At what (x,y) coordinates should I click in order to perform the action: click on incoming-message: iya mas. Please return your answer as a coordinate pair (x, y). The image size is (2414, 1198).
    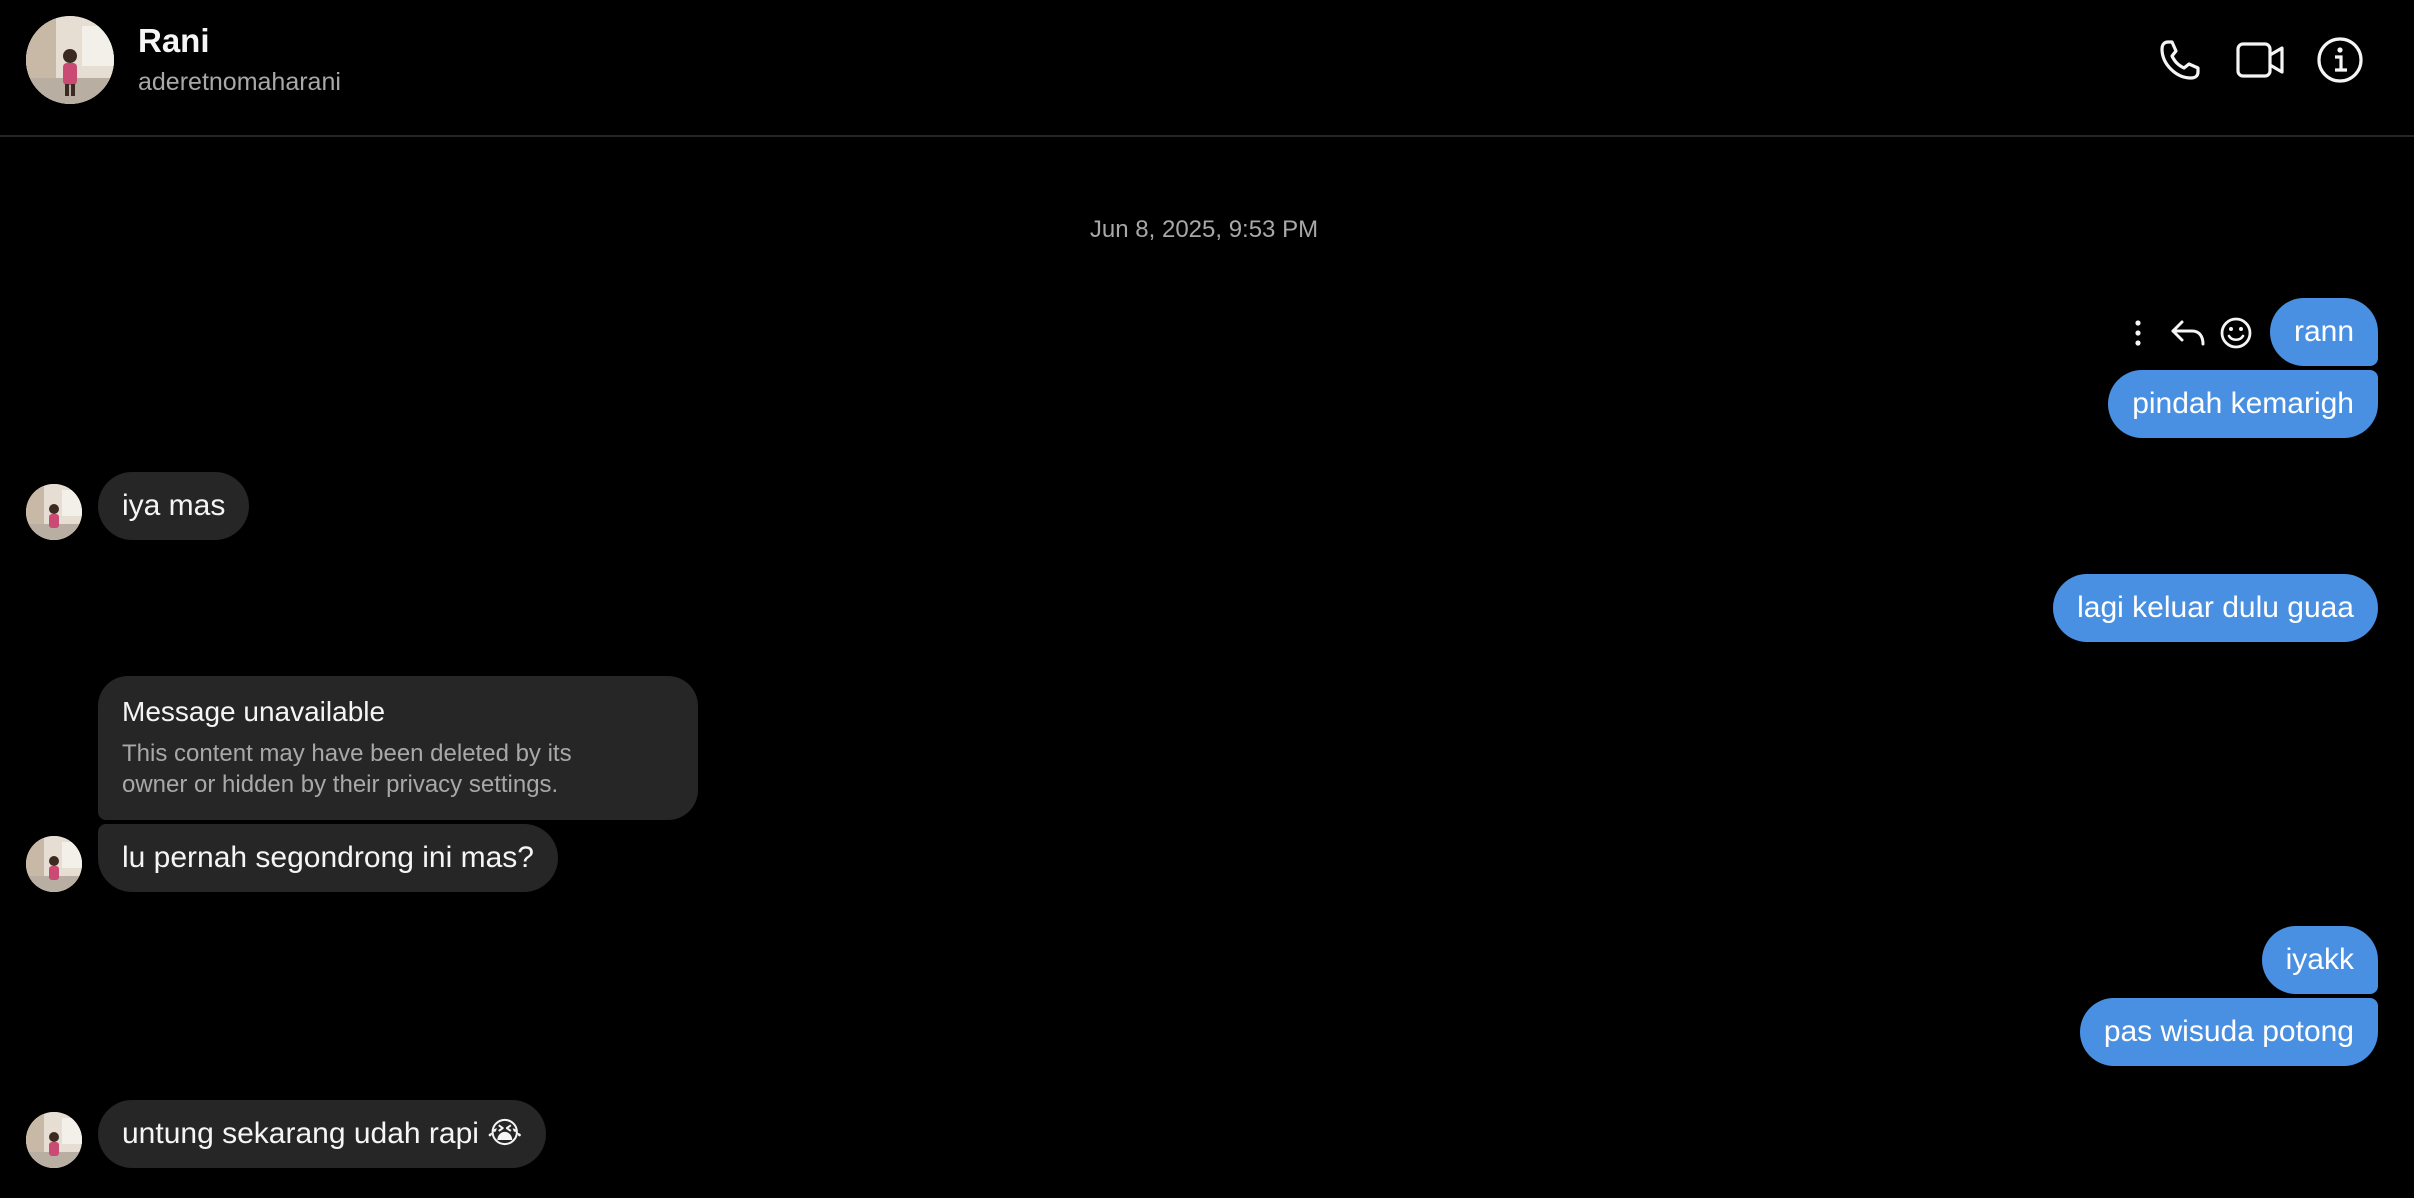
    Looking at the image, I should click on (174, 506).